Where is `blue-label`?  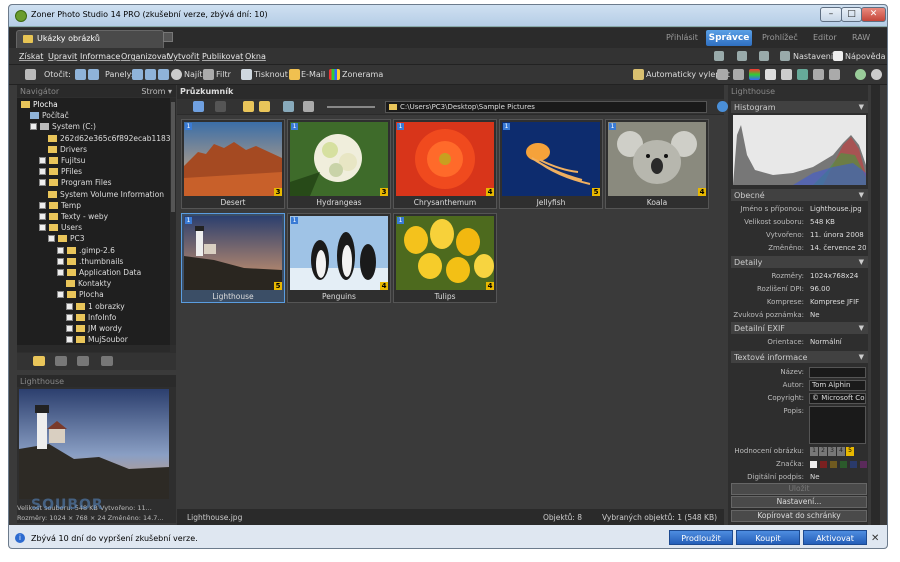 blue-label is located at coordinates (853, 464).